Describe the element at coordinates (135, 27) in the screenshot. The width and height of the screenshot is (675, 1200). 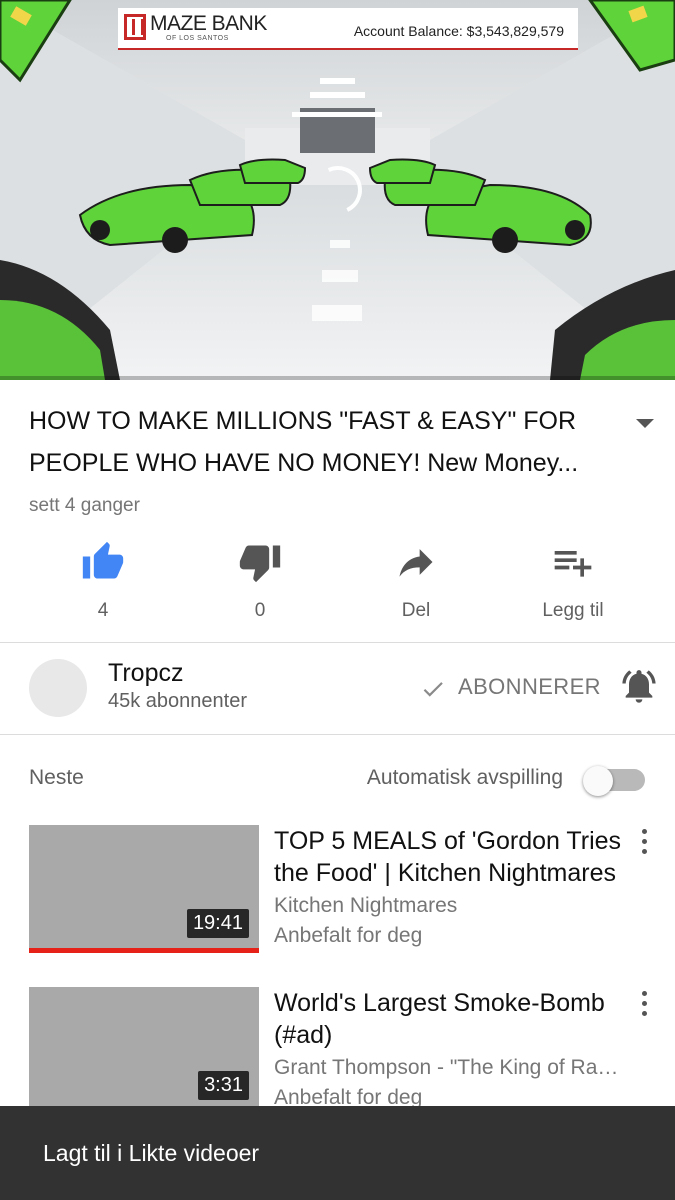
I see `maze-bank-logo-icon` at that location.